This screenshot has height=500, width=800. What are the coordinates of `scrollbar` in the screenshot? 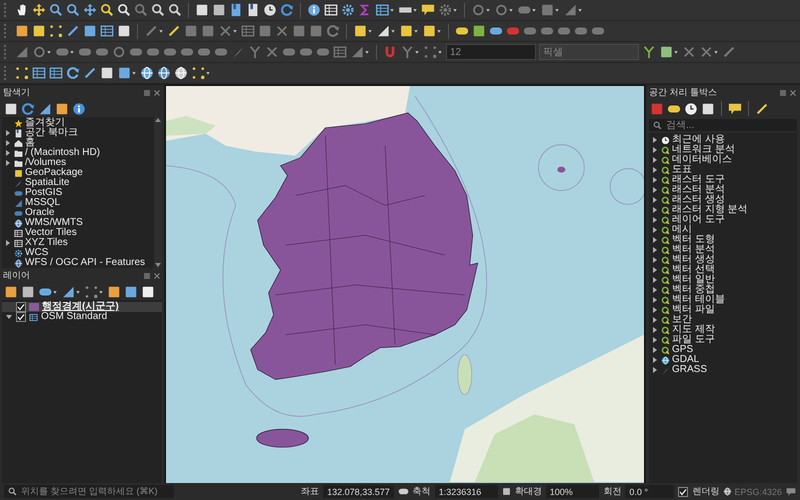 It's located at (158, 192).